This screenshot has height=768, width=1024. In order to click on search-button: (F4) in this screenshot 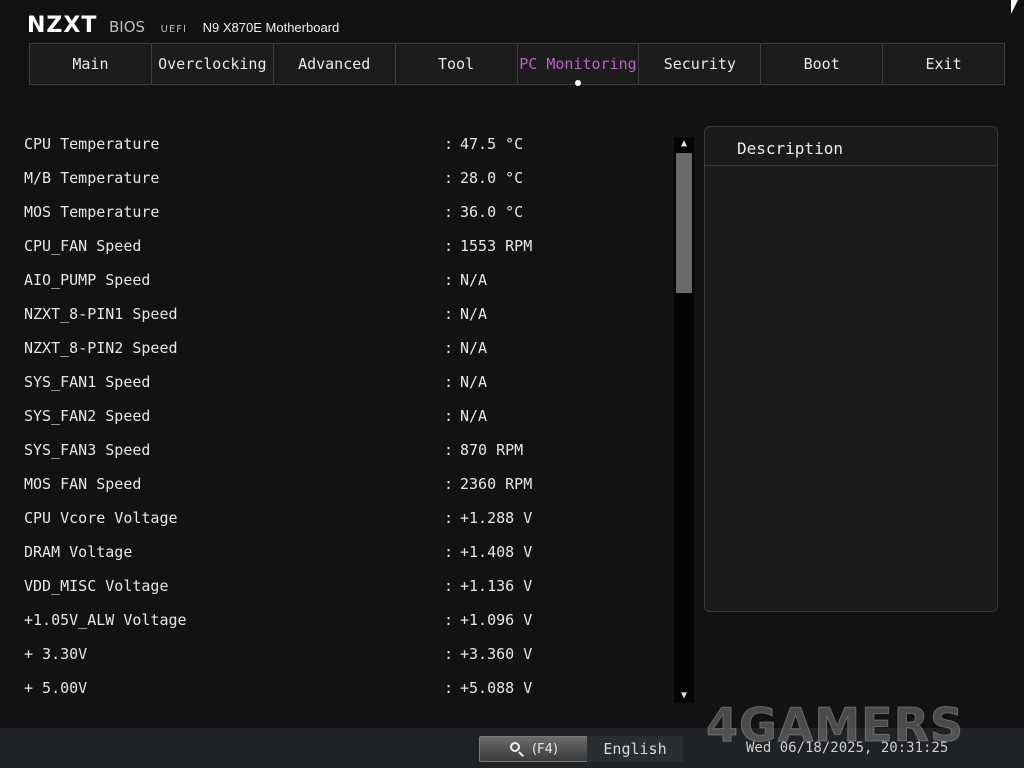, I will do `click(534, 749)`.